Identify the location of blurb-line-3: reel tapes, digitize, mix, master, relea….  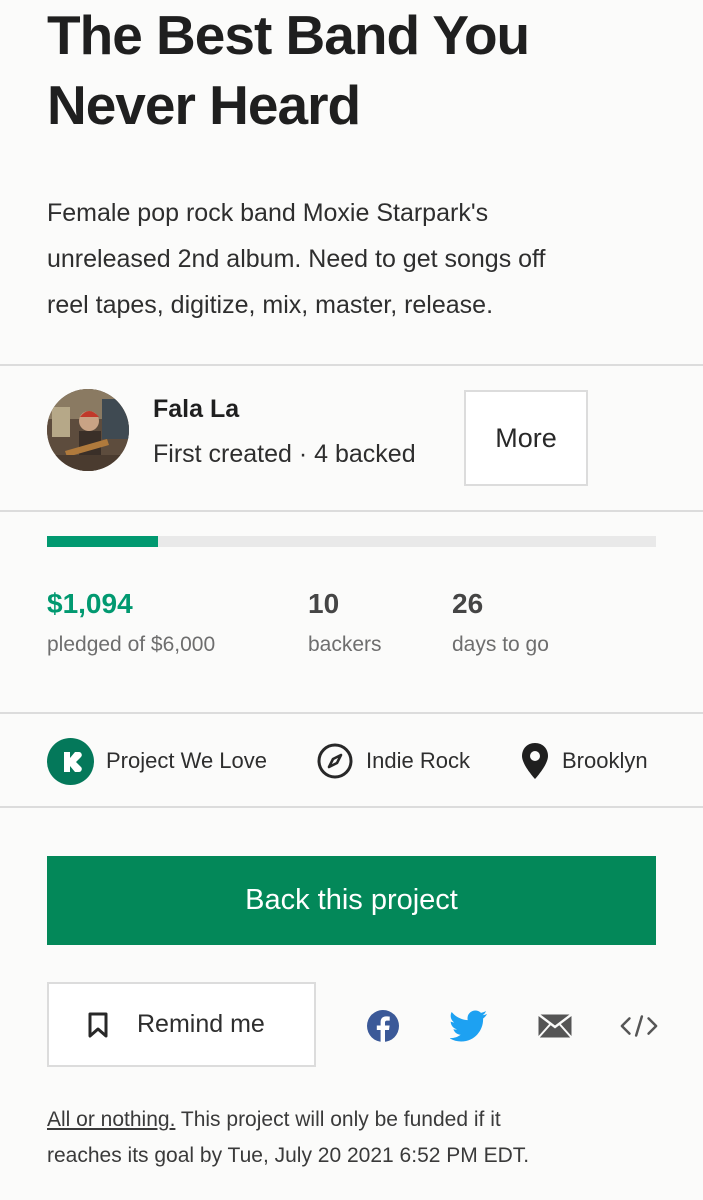
(270, 305).